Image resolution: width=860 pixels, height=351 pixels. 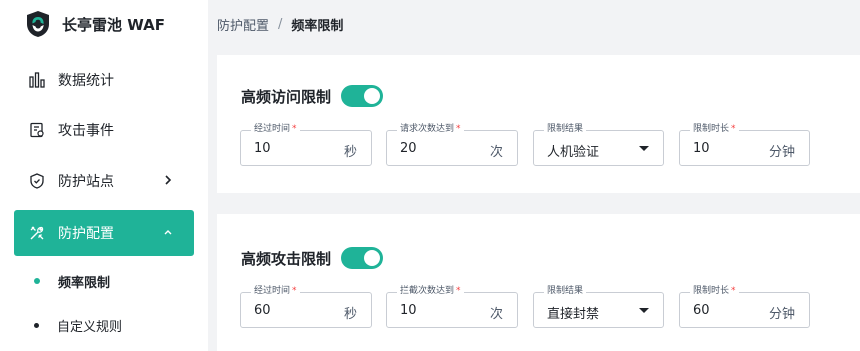 I want to click on breadcrumb: 防护配置 / 频率限制, so click(x=280, y=24).